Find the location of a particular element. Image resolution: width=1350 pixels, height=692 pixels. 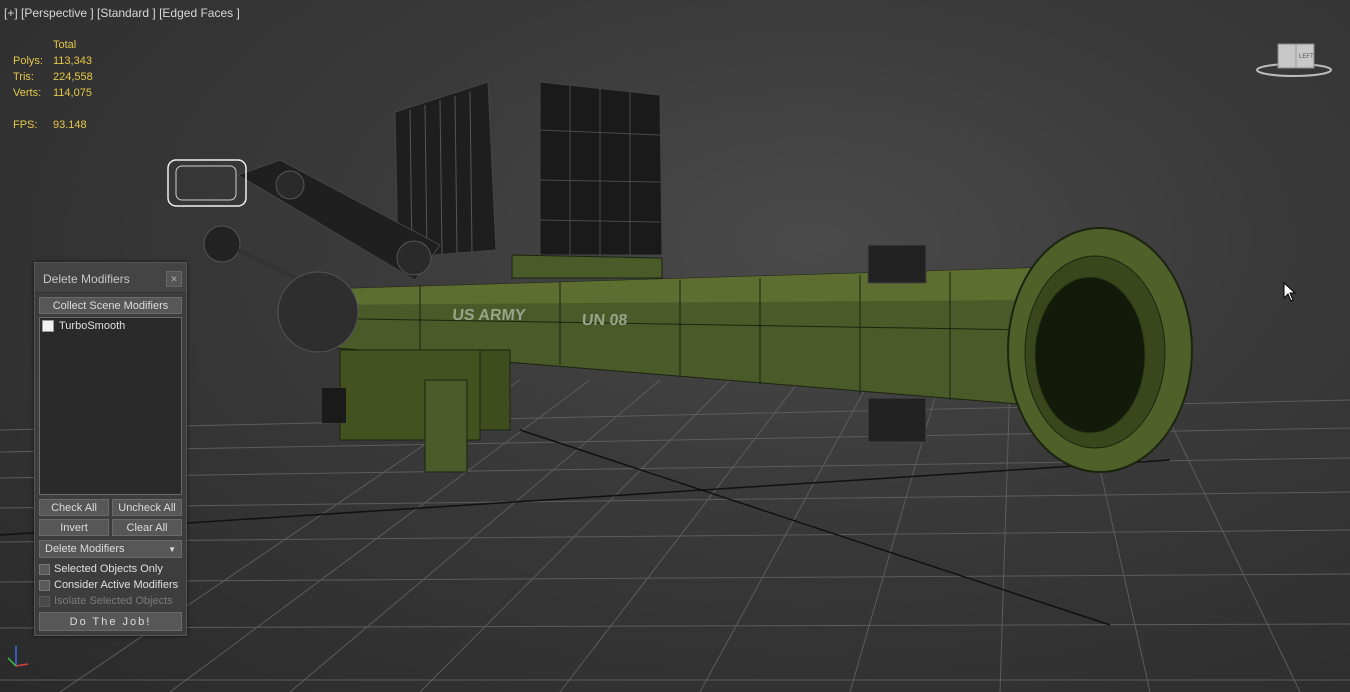

action-dropdown: Delete Modifiers ▼ is located at coordinates (110, 549).